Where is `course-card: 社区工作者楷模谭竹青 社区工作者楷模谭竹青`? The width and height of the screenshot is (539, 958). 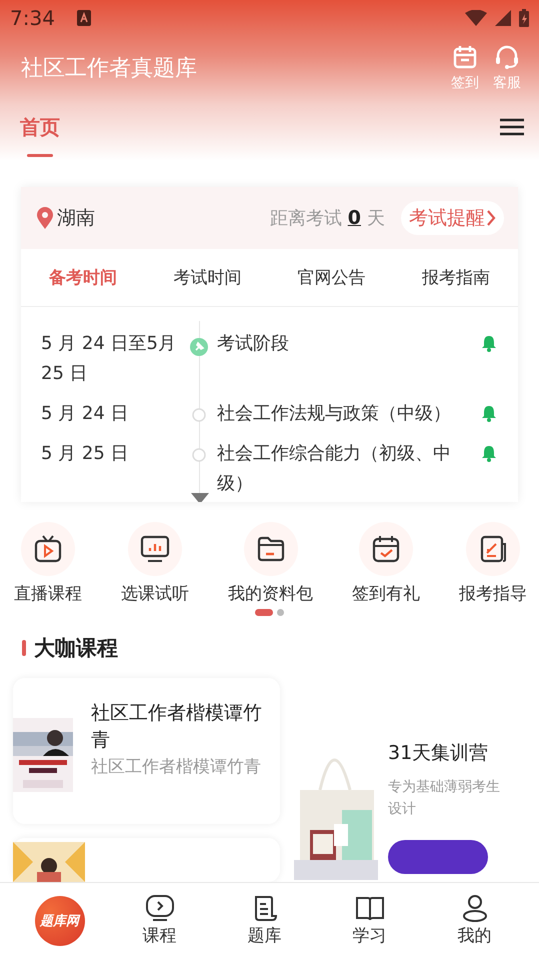
course-card: 社区工作者楷模谭竹青 社区工作者楷模谭竹青 is located at coordinates (146, 751).